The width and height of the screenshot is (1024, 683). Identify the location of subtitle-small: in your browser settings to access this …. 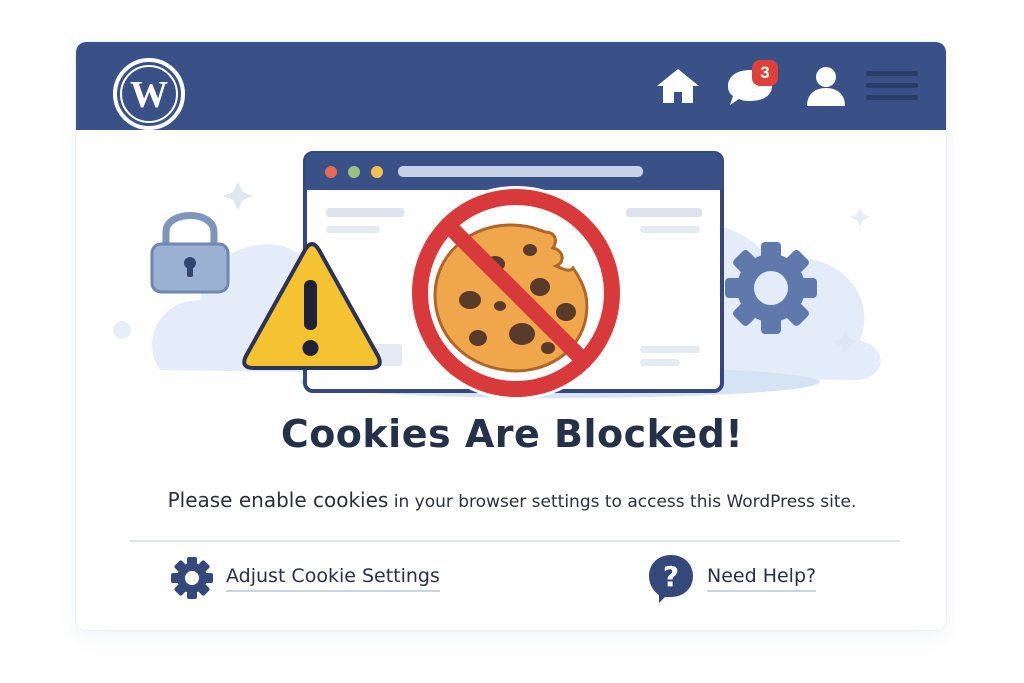
(622, 502).